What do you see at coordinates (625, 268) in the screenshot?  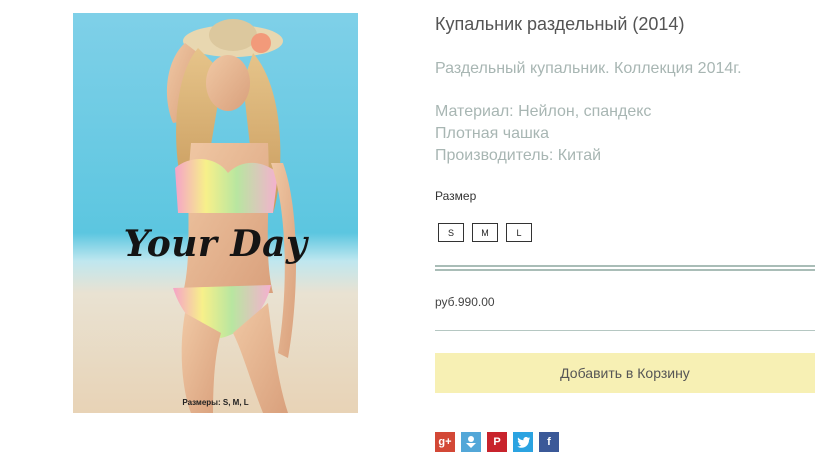 I see `double-divider` at bounding box center [625, 268].